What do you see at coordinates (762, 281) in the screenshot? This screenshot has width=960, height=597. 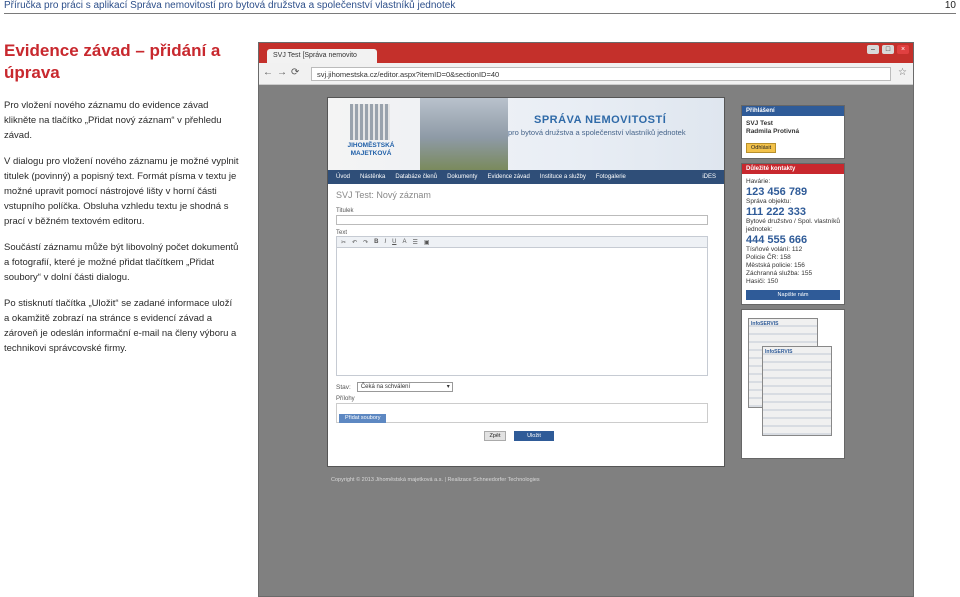 I see `contact-line: Hasiči: 150` at bounding box center [762, 281].